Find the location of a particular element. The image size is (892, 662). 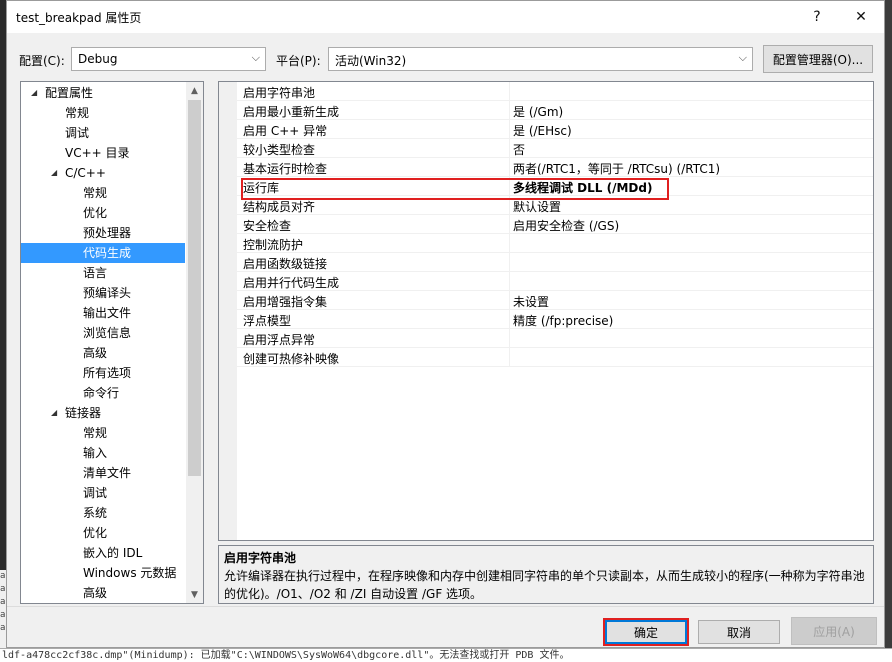

scroll-up-icon: ▲ is located at coordinates (194, 90).